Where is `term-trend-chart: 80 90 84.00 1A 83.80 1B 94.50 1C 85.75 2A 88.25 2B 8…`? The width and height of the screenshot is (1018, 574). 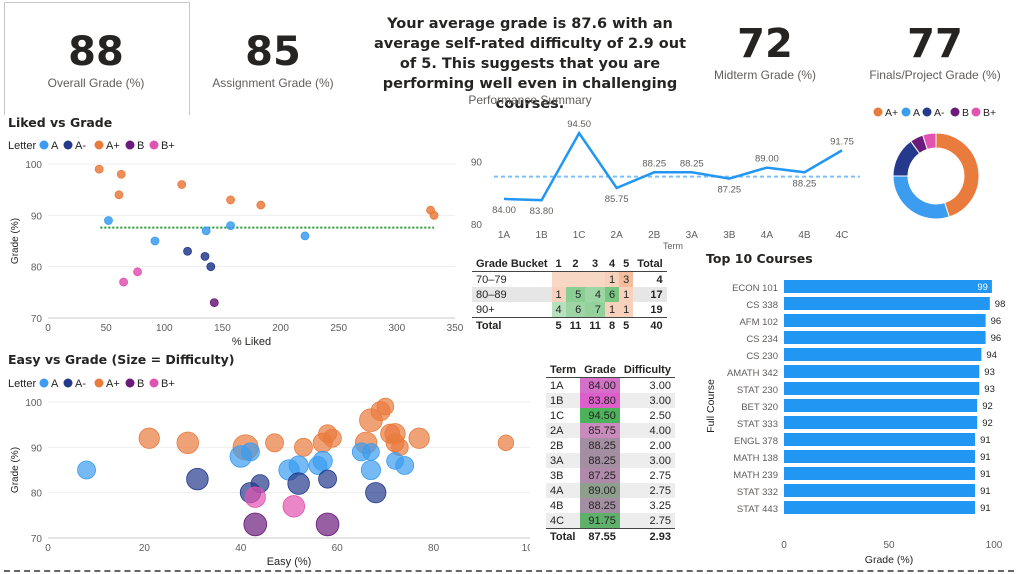 term-trend-chart: 80 90 84.00 1A 83.80 1B 94.50 1C 85.75 2A 88.25 2B 8… is located at coordinates (665, 185).